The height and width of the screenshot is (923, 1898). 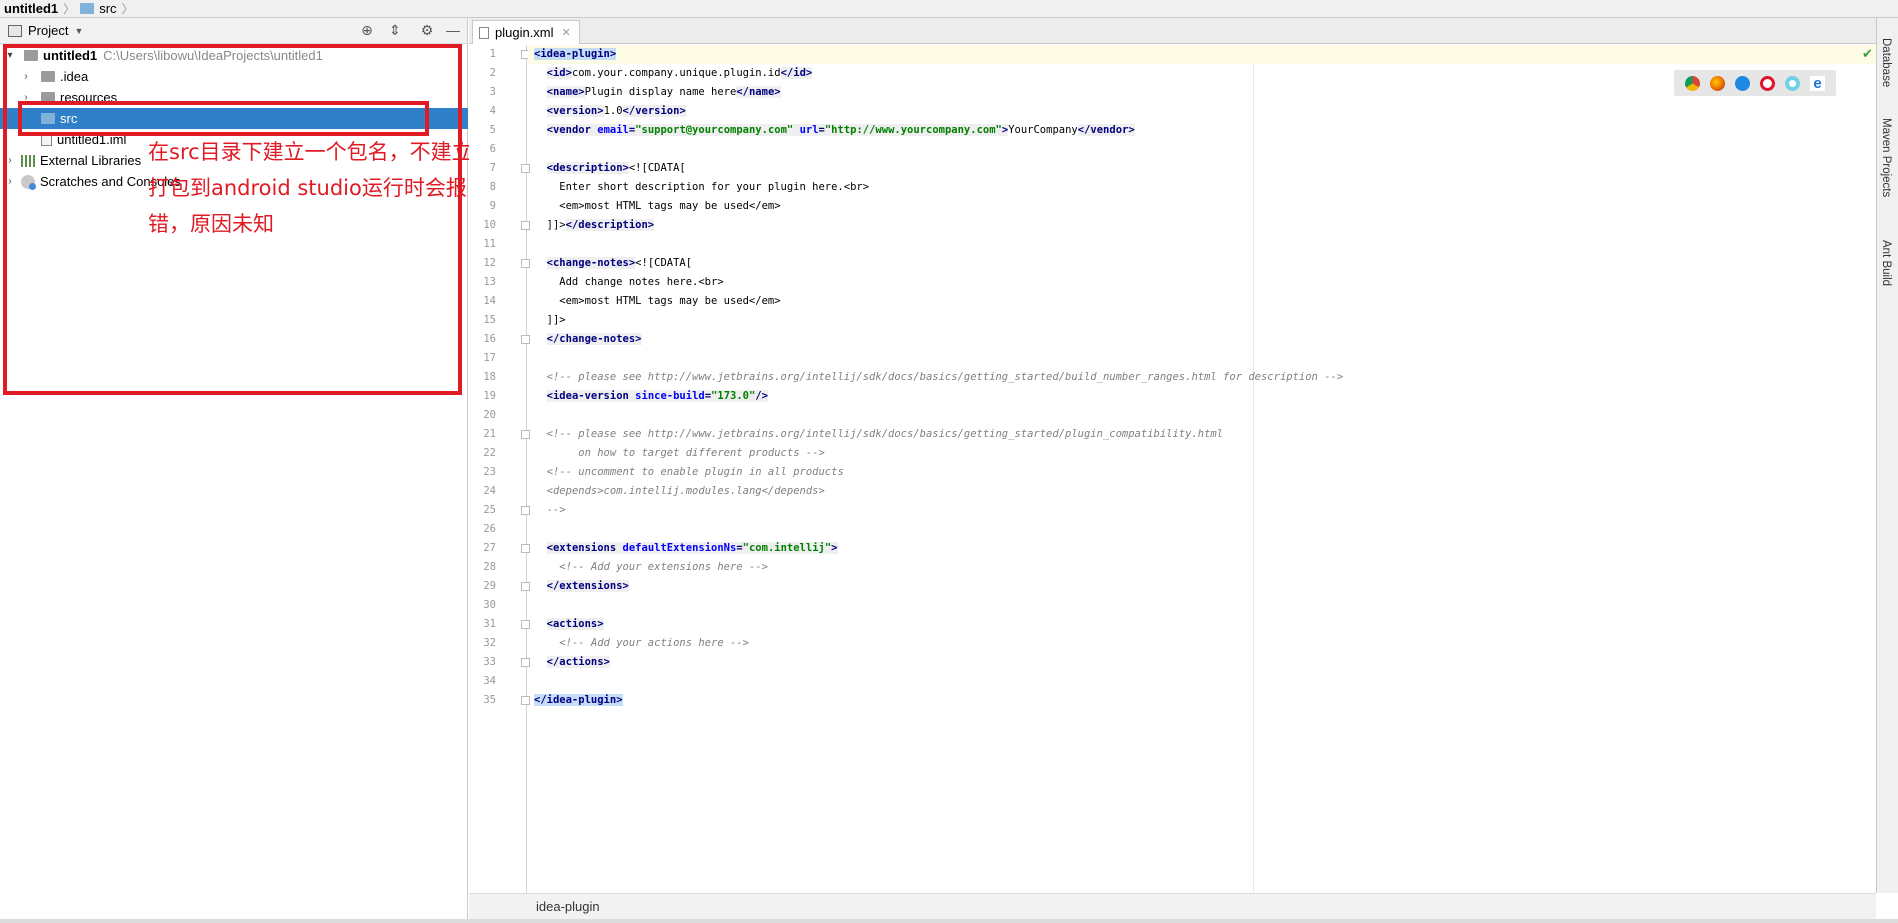 What do you see at coordinates (28, 160) in the screenshot?
I see `libraries-icon` at bounding box center [28, 160].